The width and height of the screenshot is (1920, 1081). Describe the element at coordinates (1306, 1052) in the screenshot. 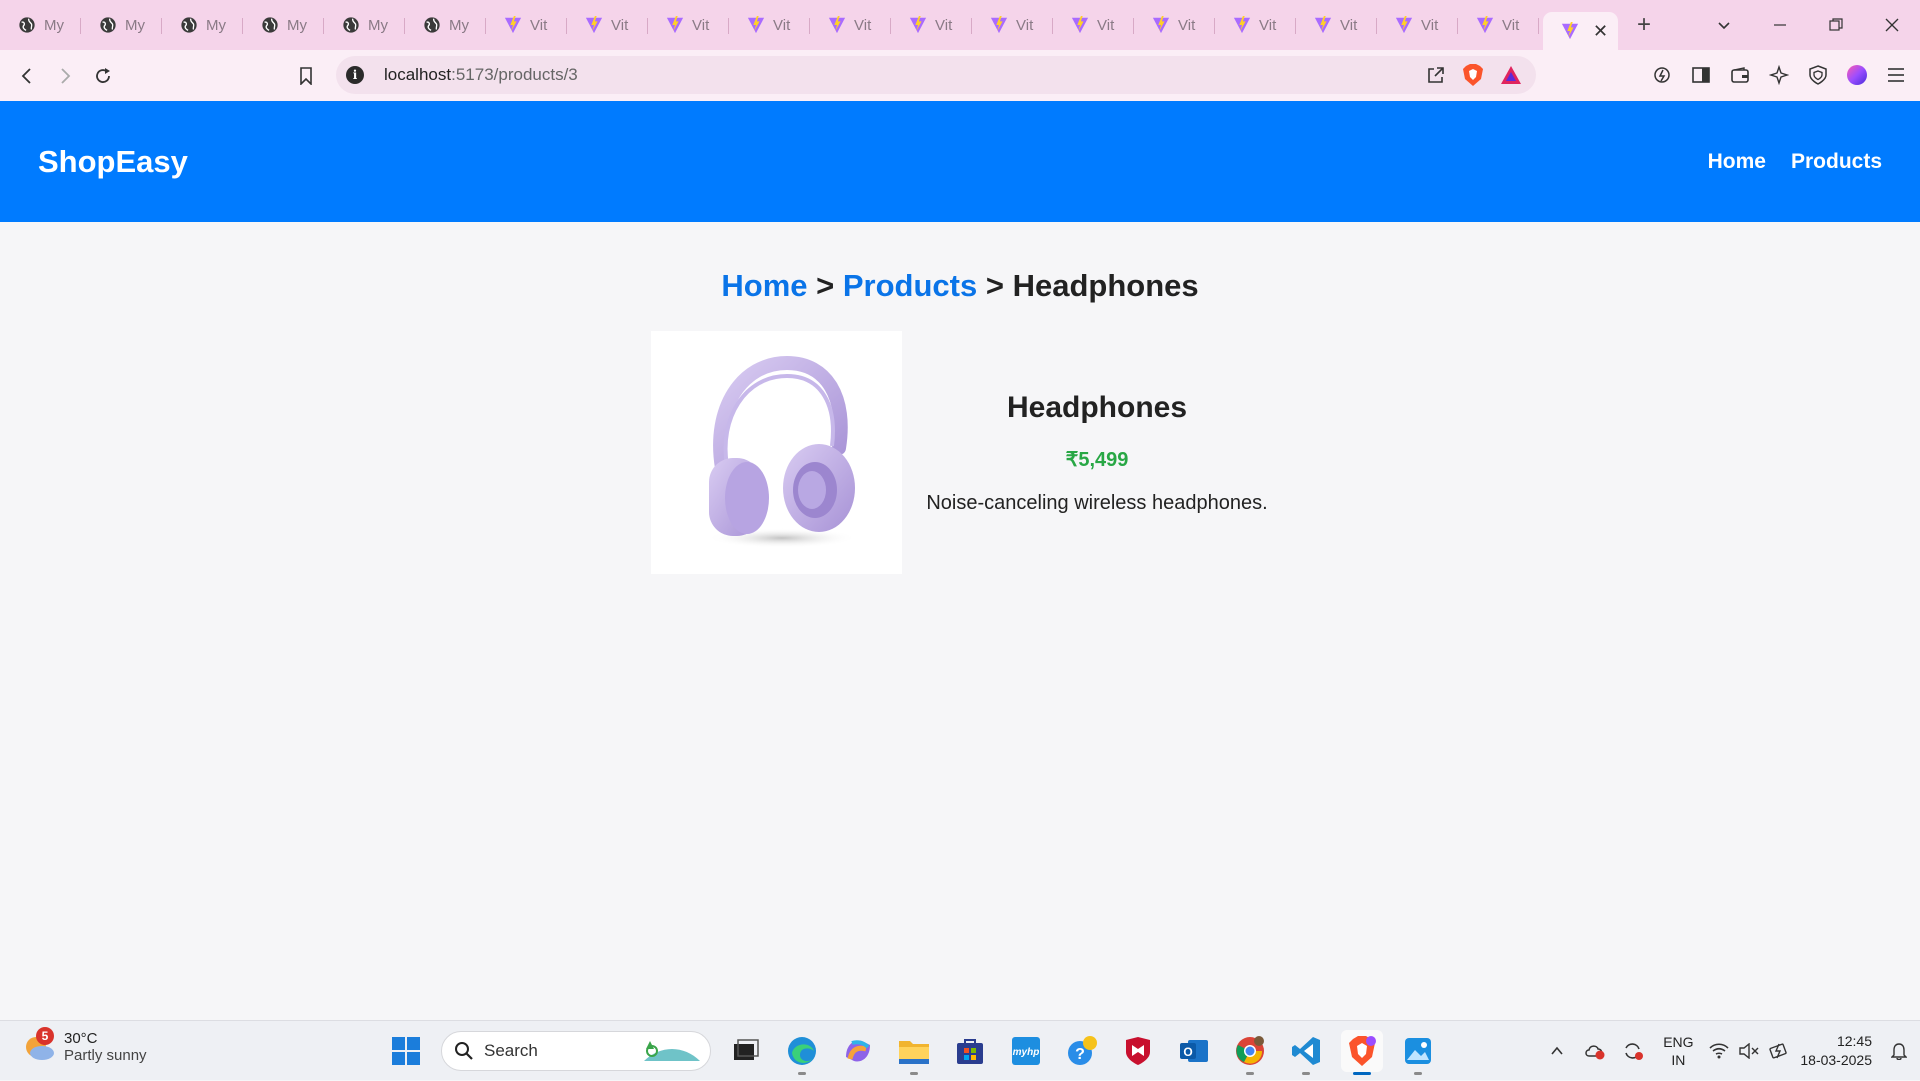

I see `vscode-icon` at that location.